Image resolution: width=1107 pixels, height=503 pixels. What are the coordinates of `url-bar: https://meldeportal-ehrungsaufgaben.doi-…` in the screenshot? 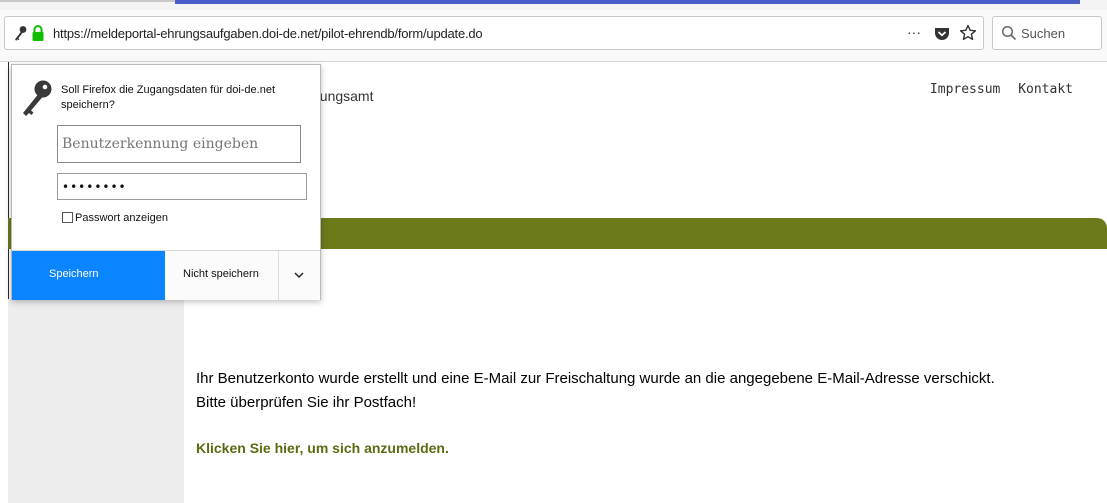 It's located at (494, 33).